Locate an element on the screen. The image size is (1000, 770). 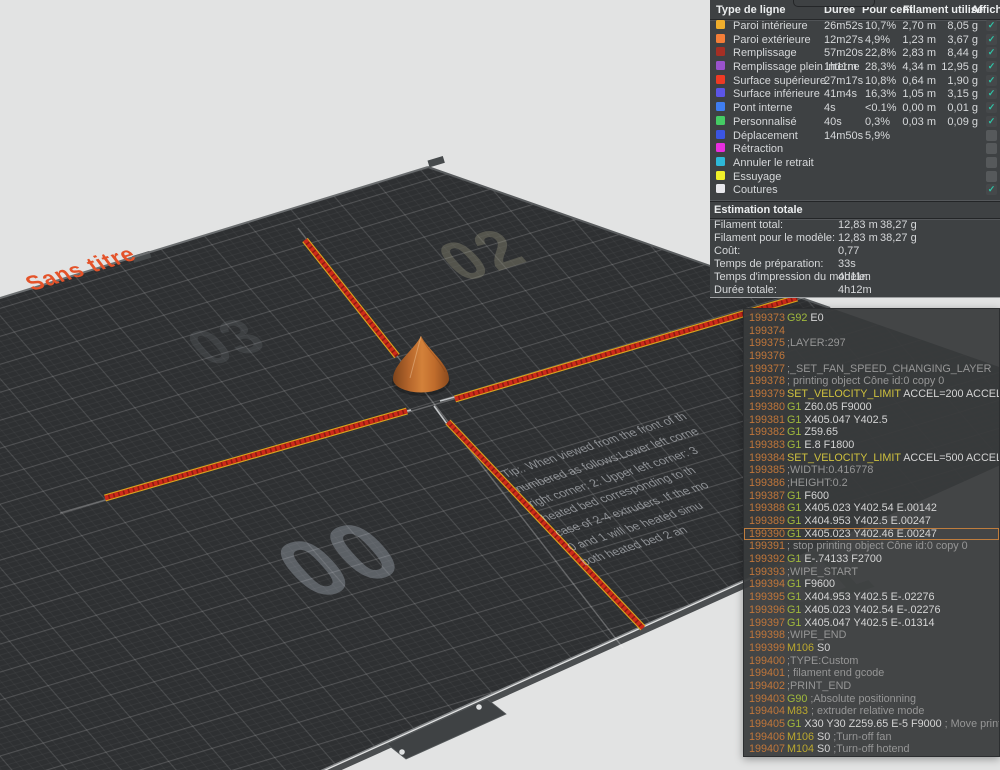
gcode-token: SET_VELOCITY_LIMIT is located at coordinates (844, 394).